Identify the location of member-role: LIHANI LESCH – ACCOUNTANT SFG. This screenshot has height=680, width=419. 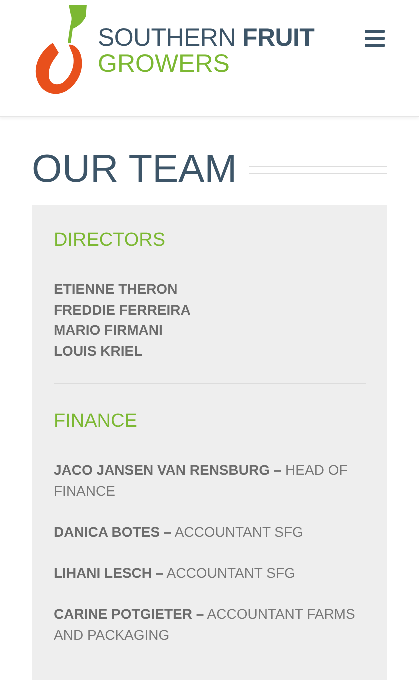
(175, 573).